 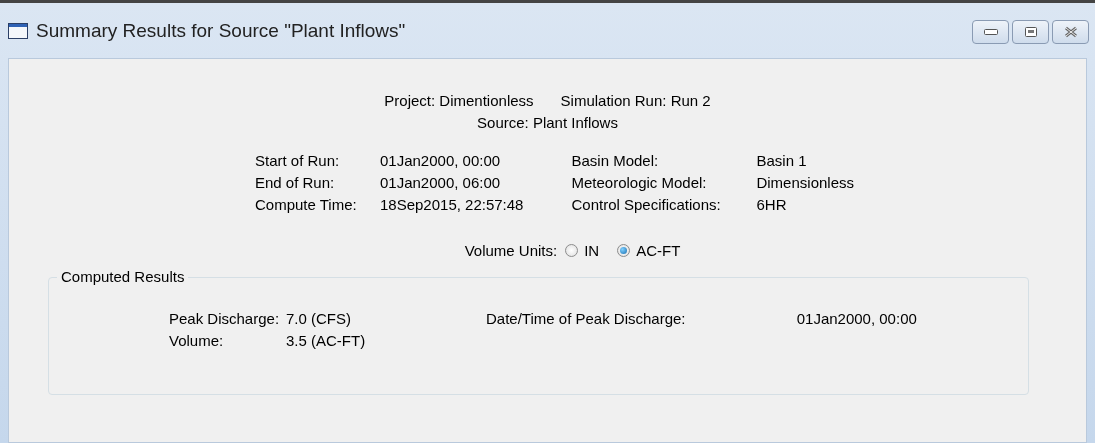 I want to click on field-value: Basin 1, so click(x=782, y=161).